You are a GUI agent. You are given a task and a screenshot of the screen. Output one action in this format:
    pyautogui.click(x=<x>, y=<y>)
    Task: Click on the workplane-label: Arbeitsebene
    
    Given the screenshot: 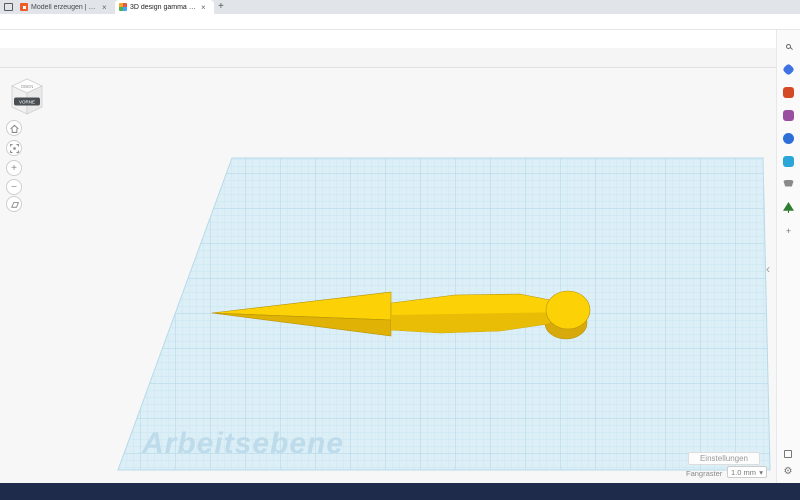 What is the action you would take?
    pyautogui.click(x=242, y=443)
    